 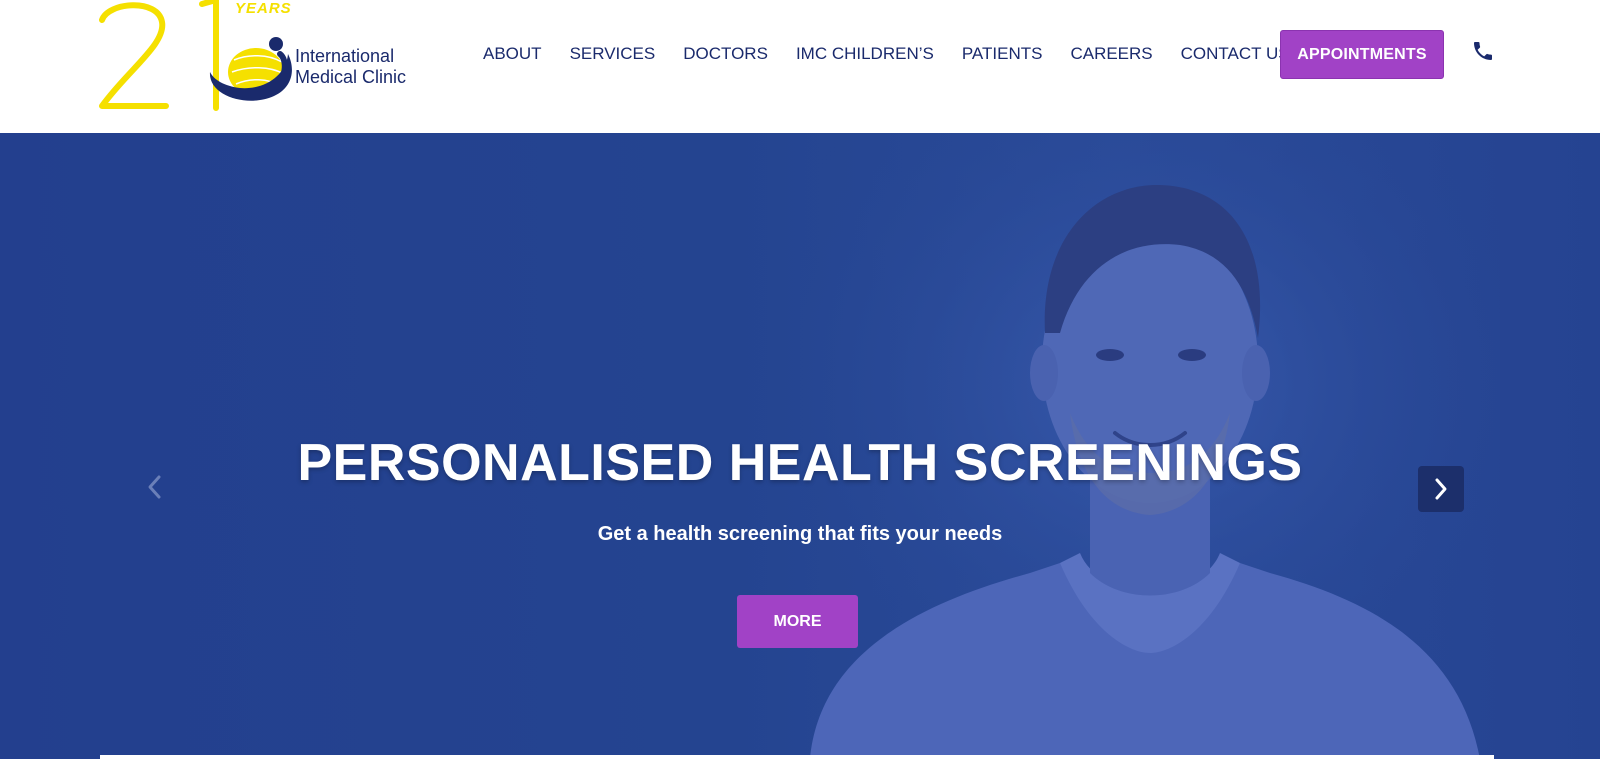 I want to click on content-panel-edge, so click(x=797, y=757).